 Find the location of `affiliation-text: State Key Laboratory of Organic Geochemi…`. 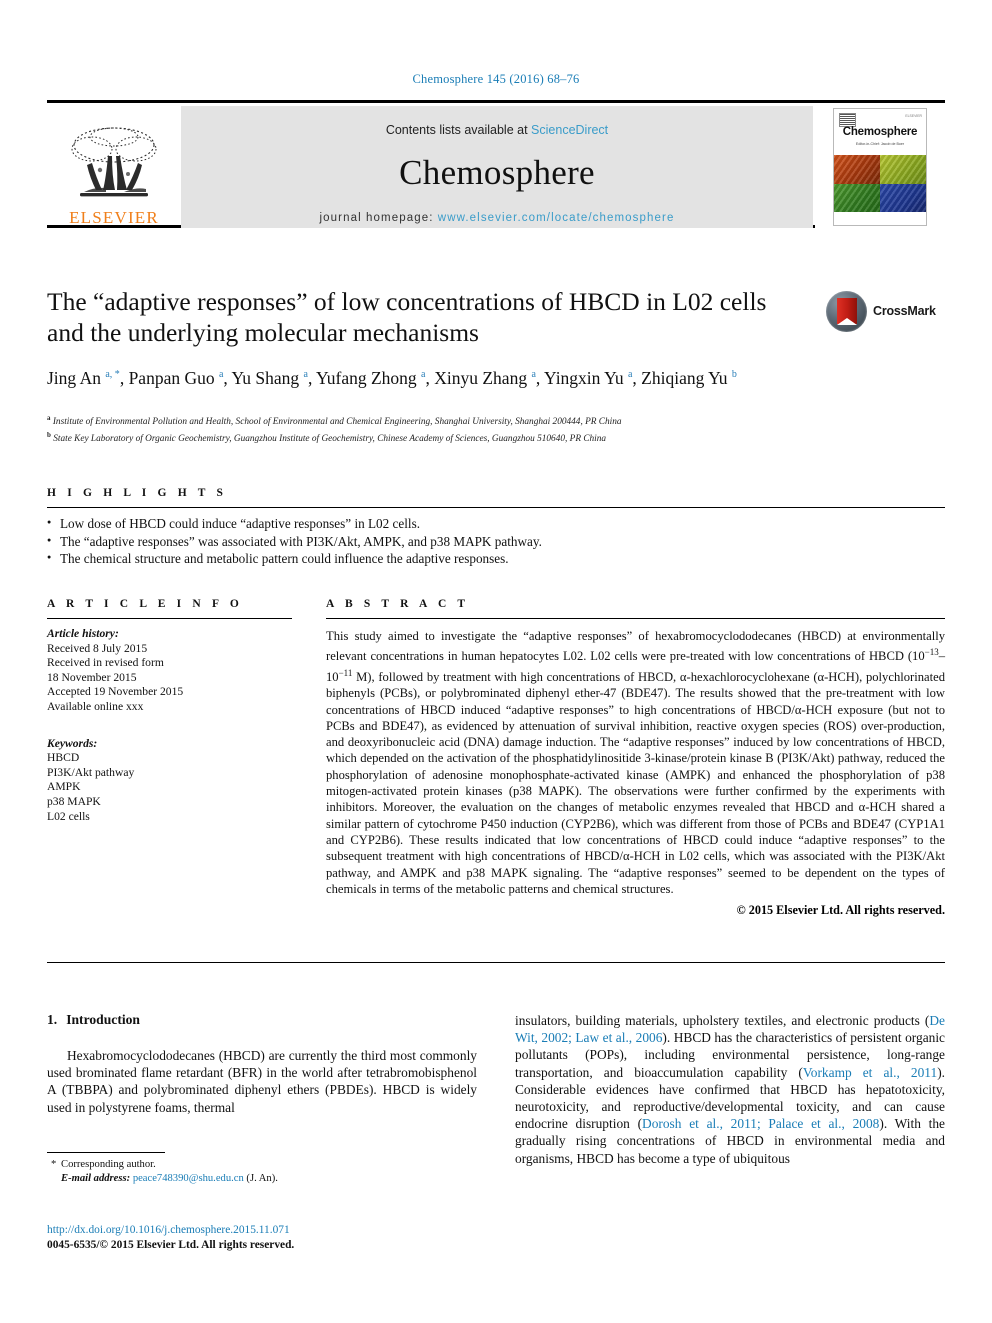

affiliation-text: State Key Laboratory of Organic Geochemi… is located at coordinates (330, 438).